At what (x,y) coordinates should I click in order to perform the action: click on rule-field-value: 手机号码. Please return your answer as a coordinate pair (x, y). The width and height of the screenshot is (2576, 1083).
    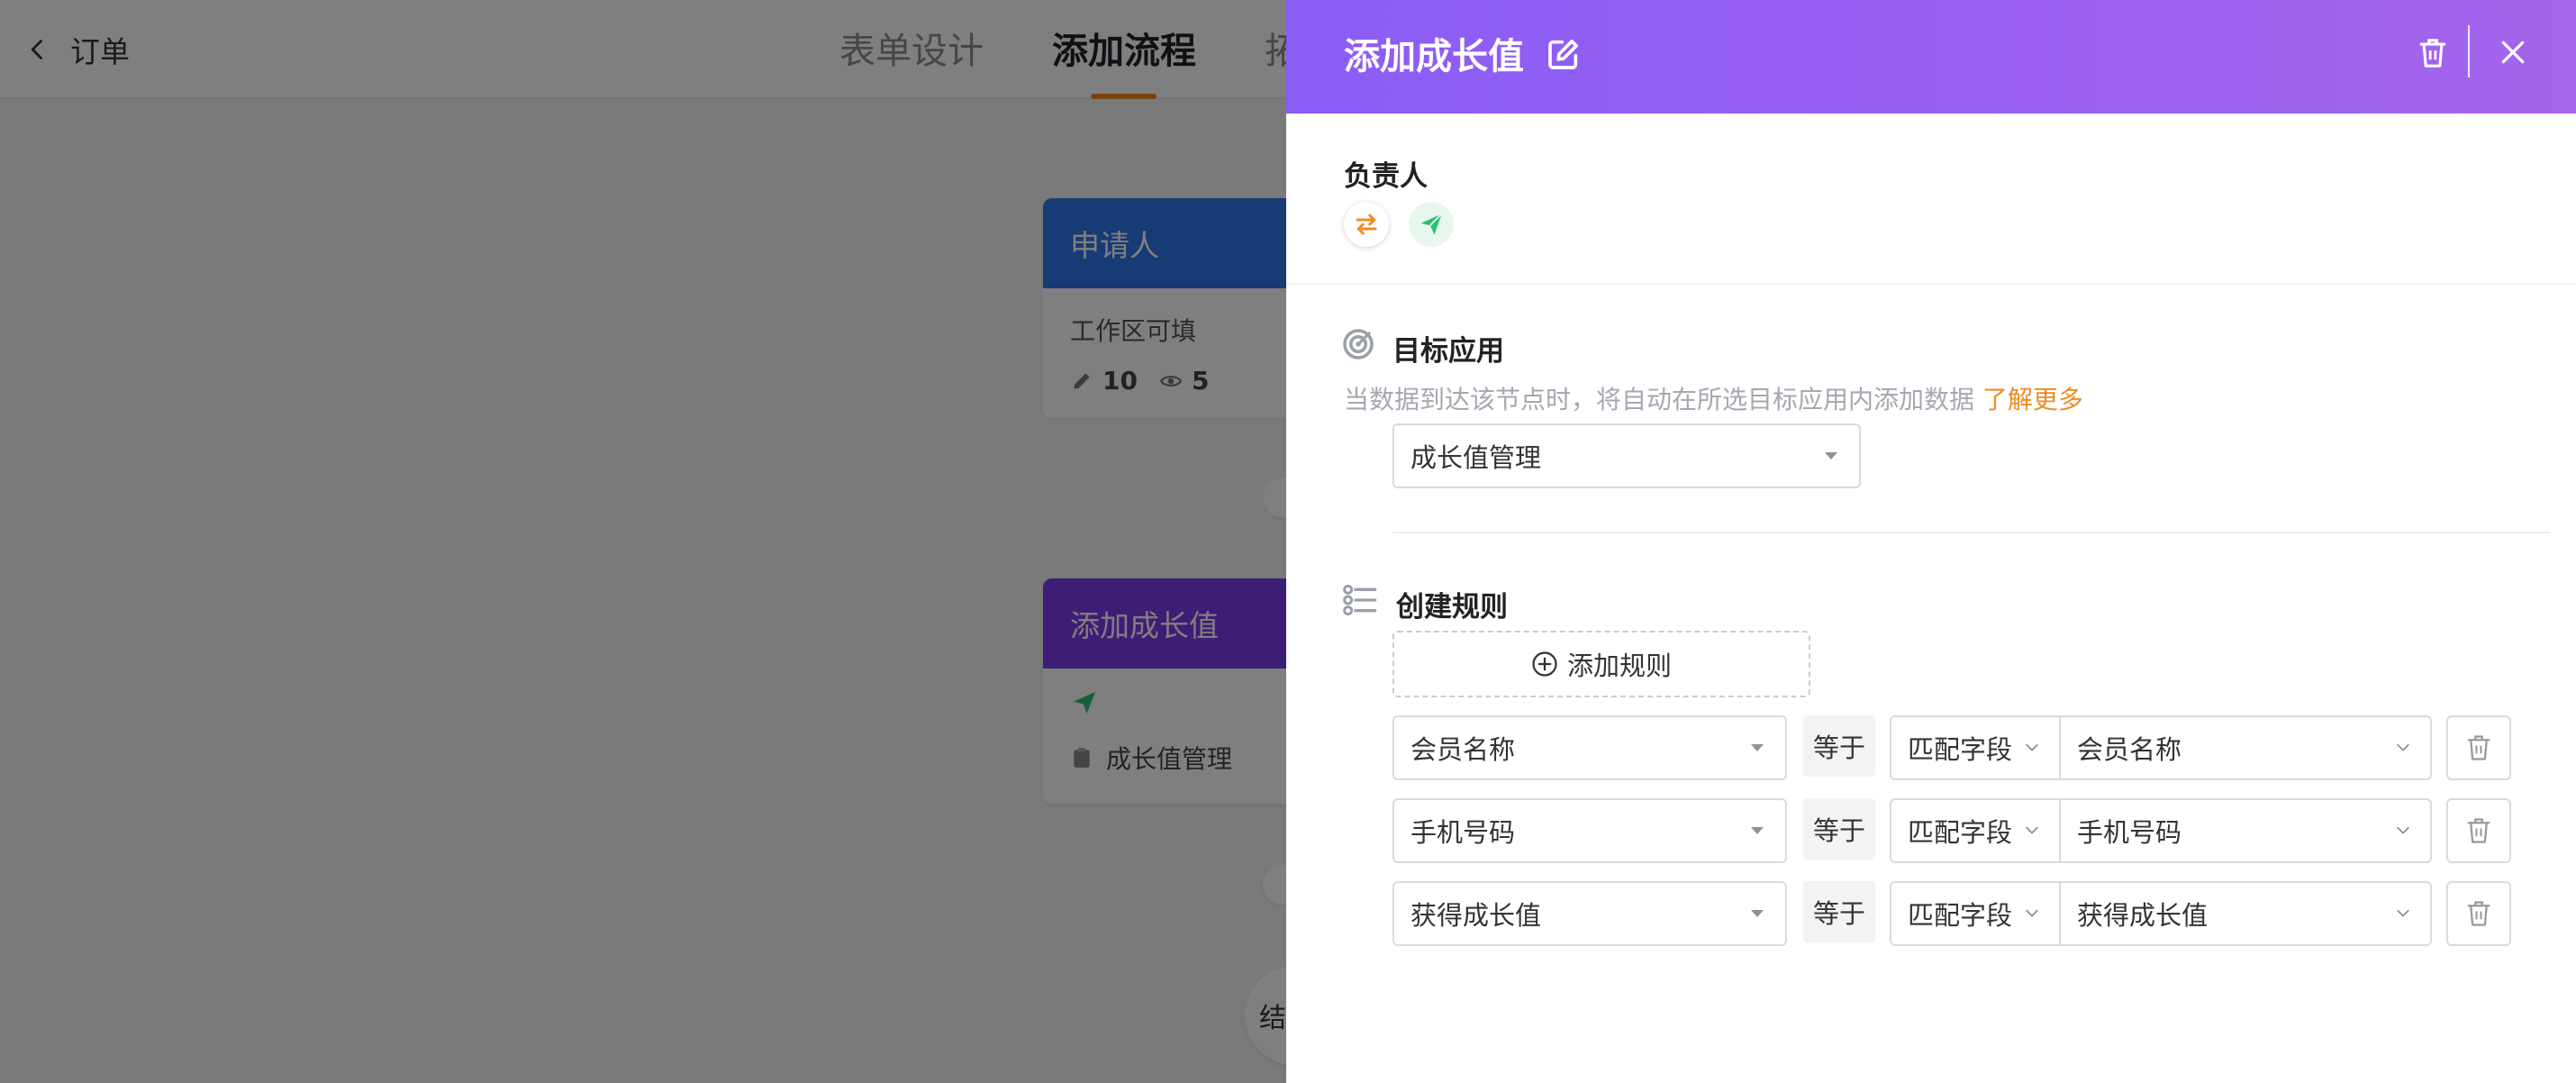
    Looking at the image, I should click on (1463, 832).